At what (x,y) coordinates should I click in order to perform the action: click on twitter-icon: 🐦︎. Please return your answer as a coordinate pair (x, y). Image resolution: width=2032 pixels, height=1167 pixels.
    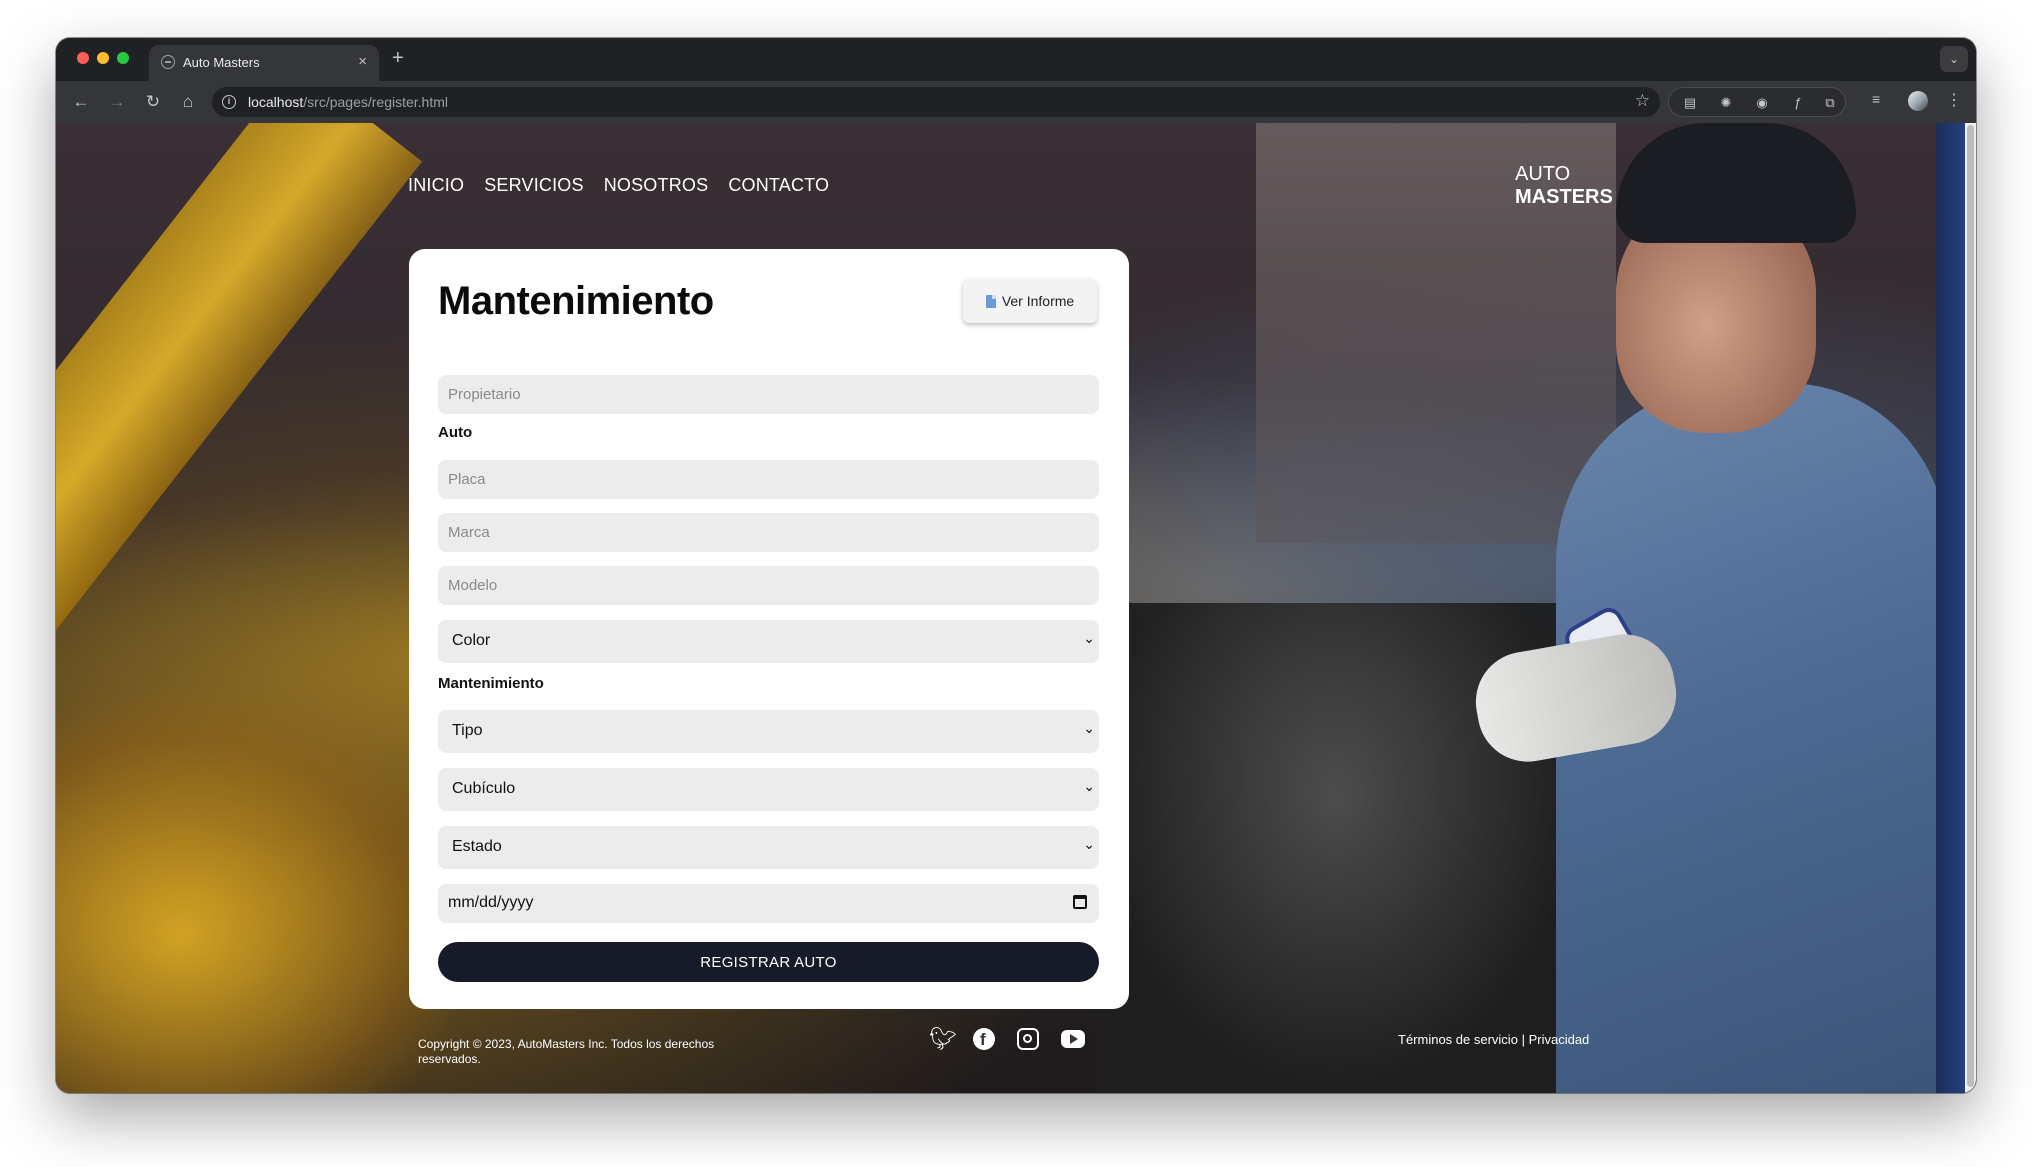
    Looking at the image, I should click on (943, 1039).